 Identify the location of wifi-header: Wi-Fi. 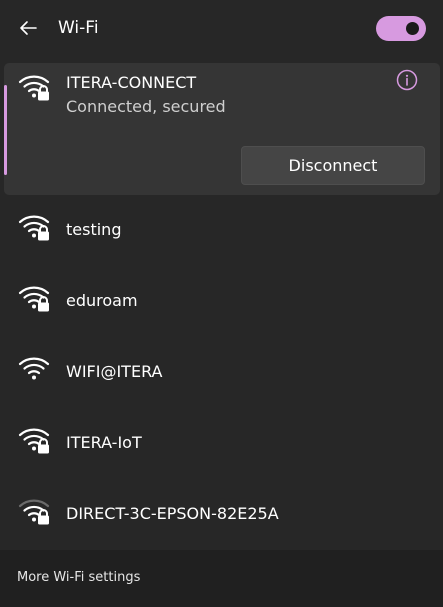
(221, 29).